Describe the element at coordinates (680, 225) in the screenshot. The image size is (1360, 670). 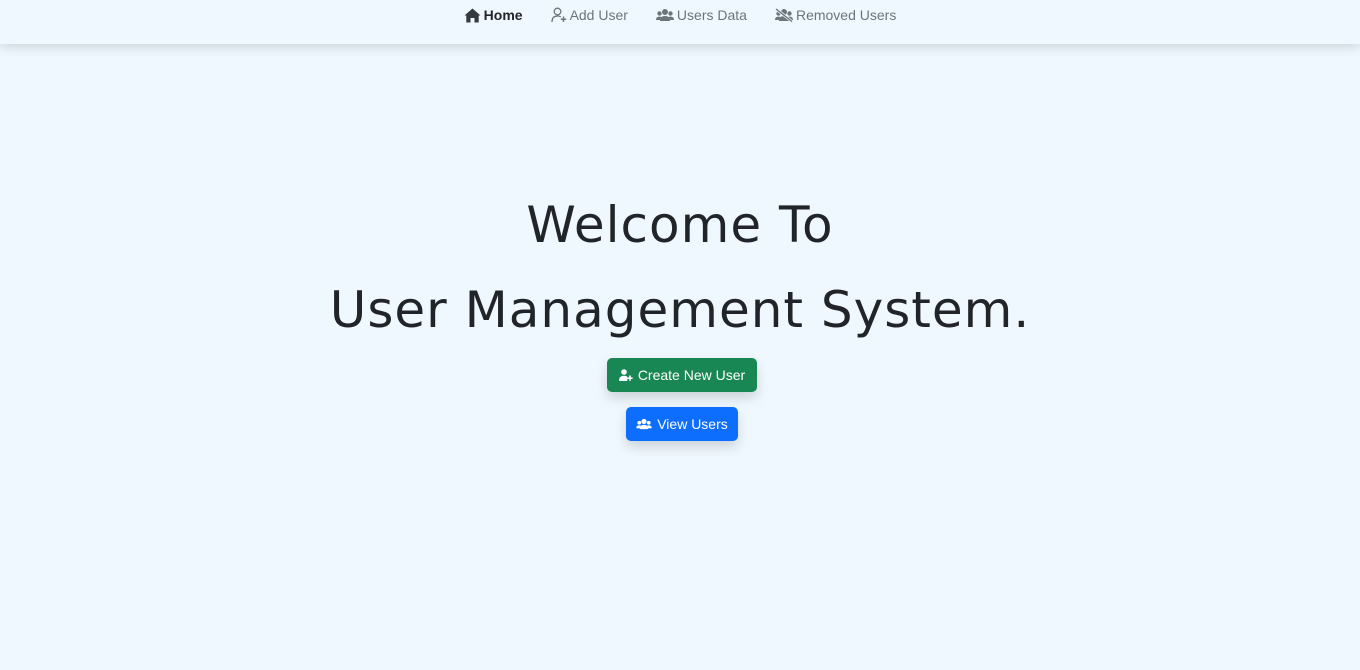
I see `hero-title-line-1: Welcome To` at that location.